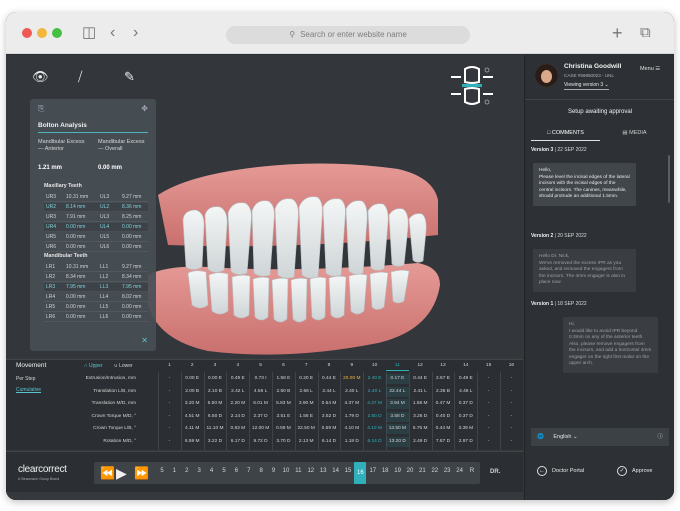 This screenshot has width=680, height=511. I want to click on bolton-cell: UL2, so click(105, 207).